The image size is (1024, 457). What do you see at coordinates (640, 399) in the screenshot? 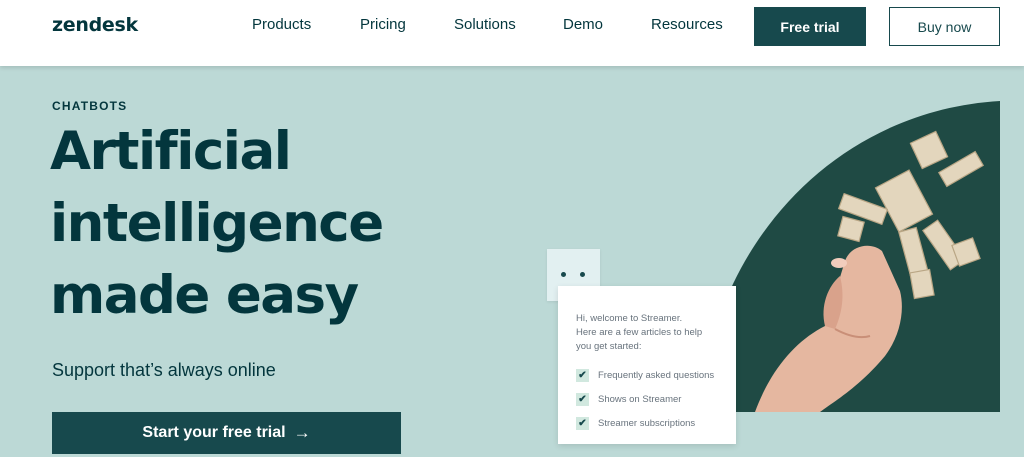
I see `article-label: Shows on Streamer` at bounding box center [640, 399].